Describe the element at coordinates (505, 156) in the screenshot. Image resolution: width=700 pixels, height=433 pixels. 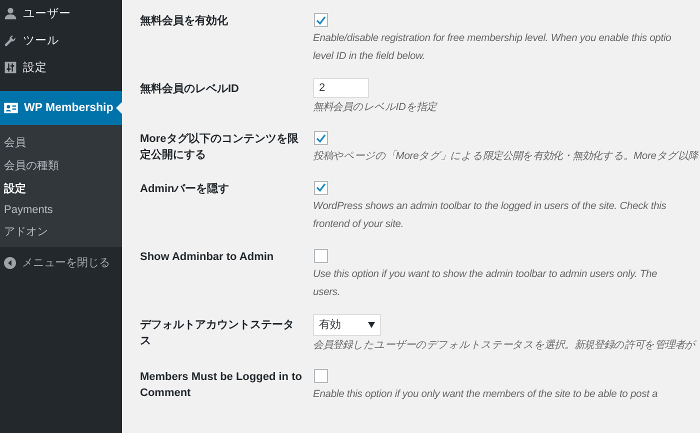
I see `setting-description: 投稿やページの「Moreタグ」による限定公開を有効化・無効化する。Moreタグ以降` at that location.